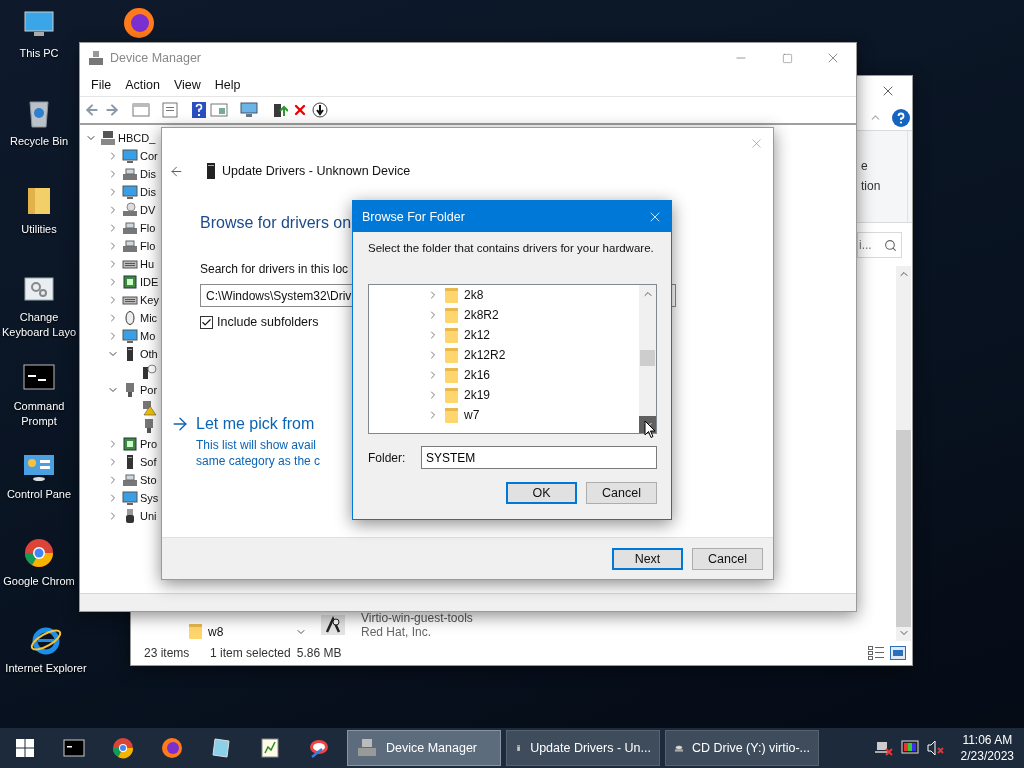 This screenshot has height=768, width=1024. What do you see at coordinates (149, 372) in the screenshot?
I see `unknown-device-icon` at bounding box center [149, 372].